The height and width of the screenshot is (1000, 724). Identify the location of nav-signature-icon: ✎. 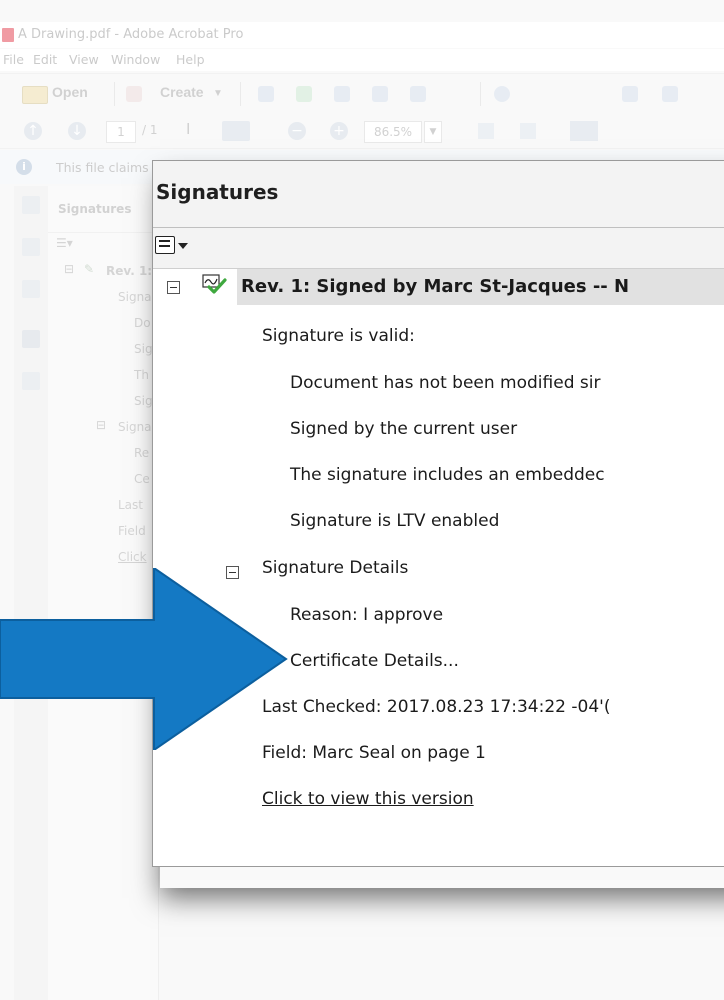
(89, 269).